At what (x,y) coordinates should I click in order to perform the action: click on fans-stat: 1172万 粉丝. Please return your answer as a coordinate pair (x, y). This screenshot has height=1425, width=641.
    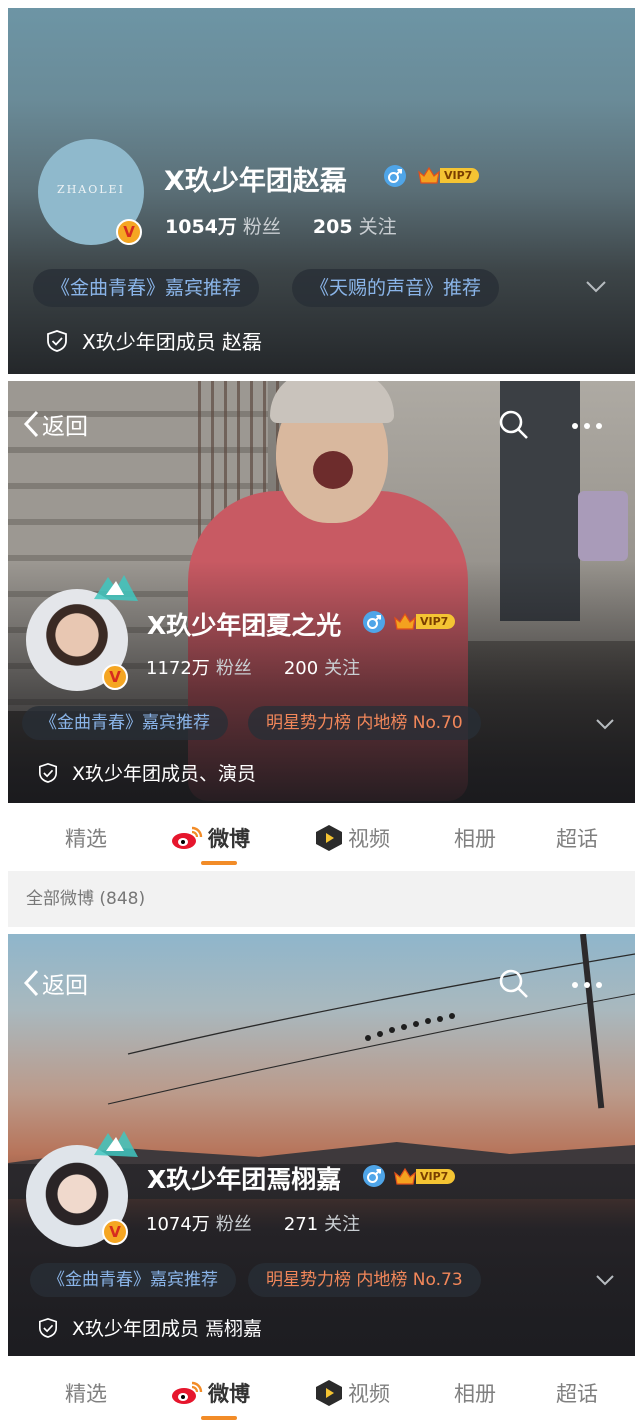
    Looking at the image, I should click on (199, 668).